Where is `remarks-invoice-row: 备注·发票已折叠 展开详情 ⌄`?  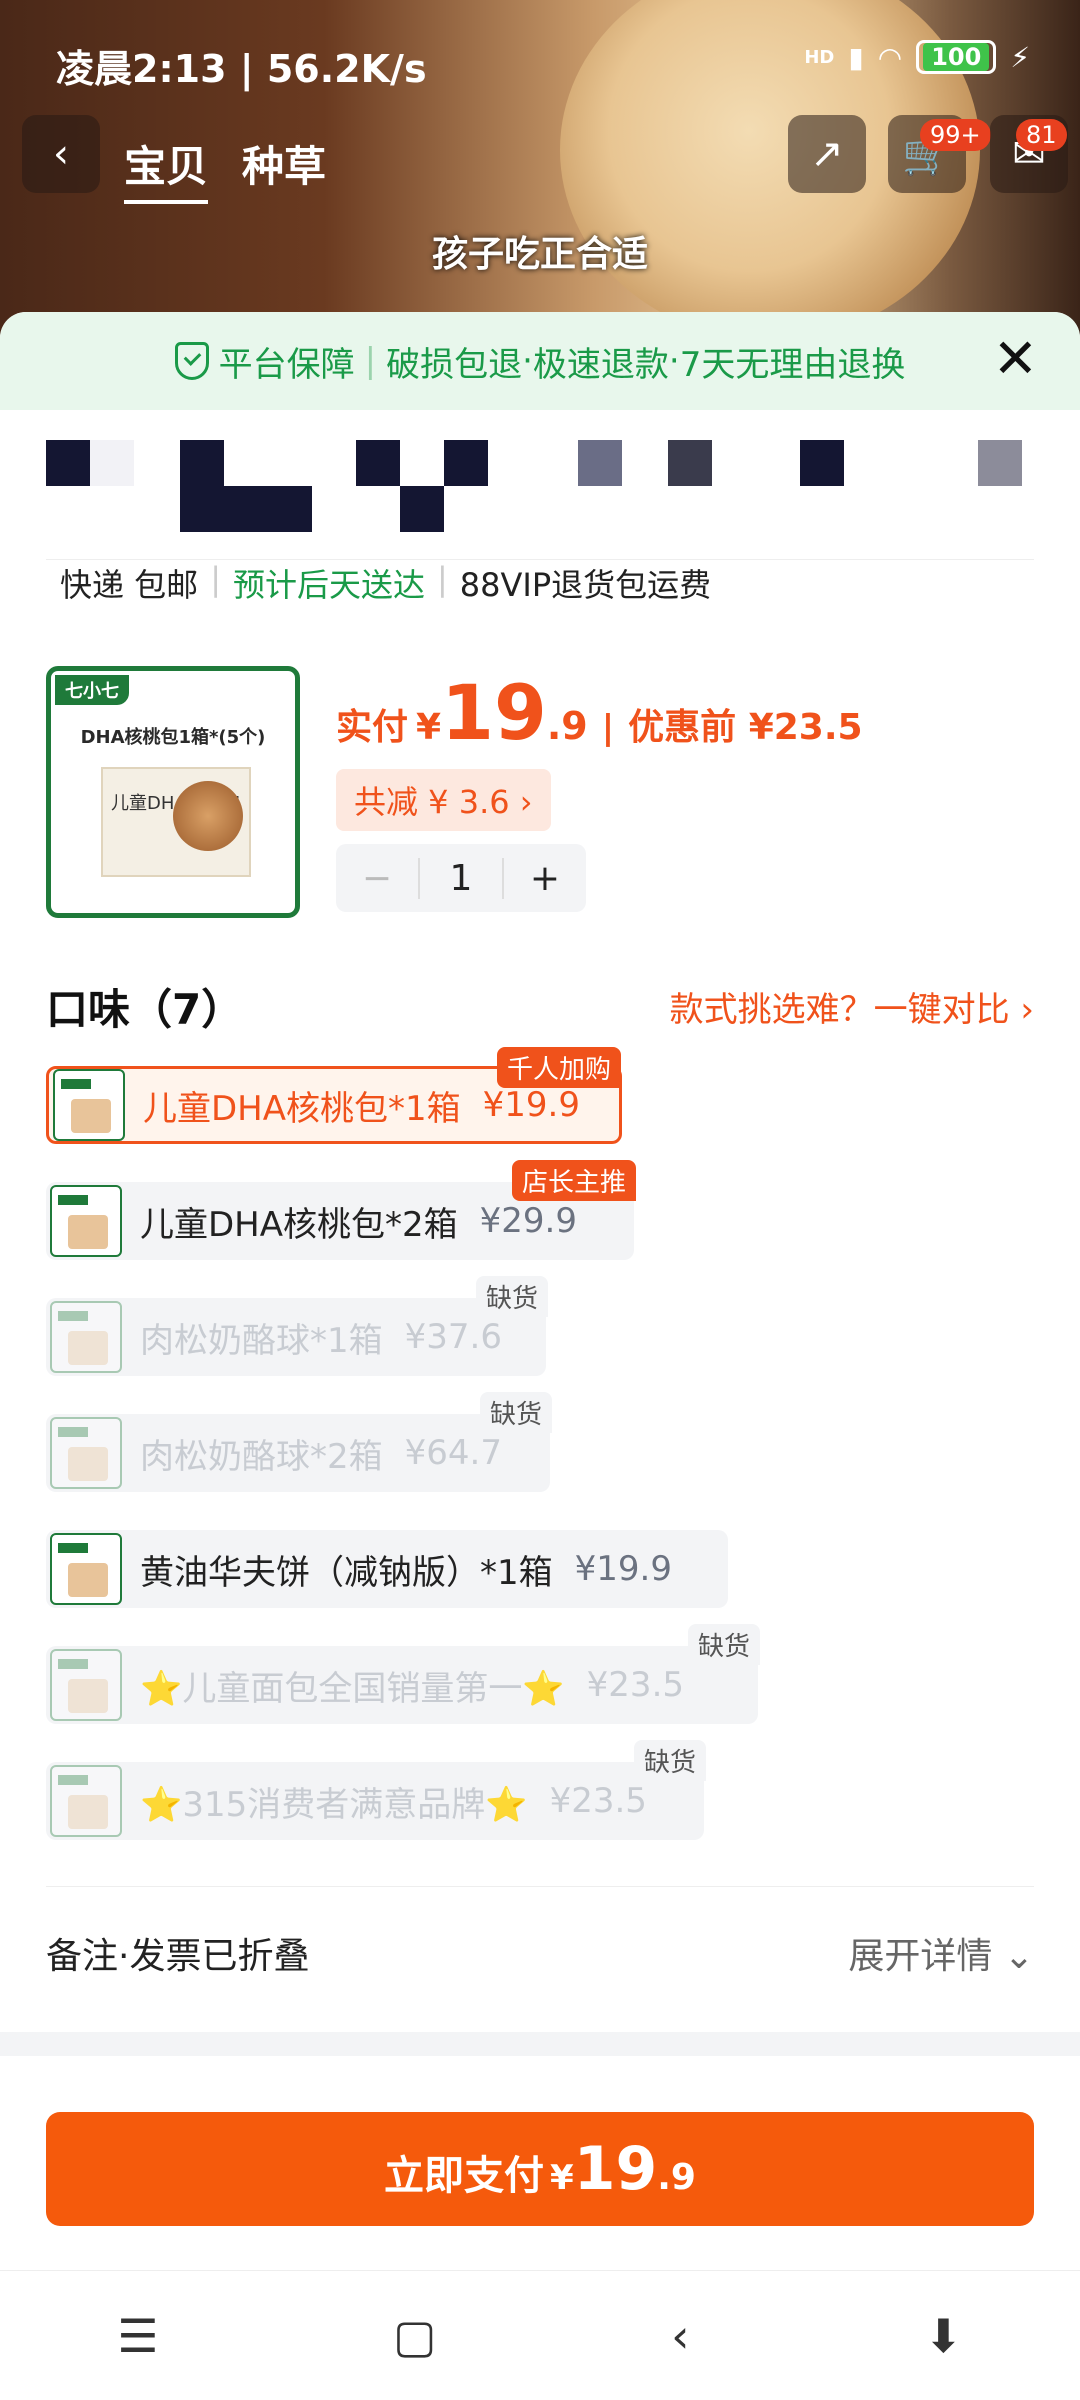
remarks-invoice-row: 备注·发票已折叠 展开详情 ⌄ is located at coordinates (540, 1952).